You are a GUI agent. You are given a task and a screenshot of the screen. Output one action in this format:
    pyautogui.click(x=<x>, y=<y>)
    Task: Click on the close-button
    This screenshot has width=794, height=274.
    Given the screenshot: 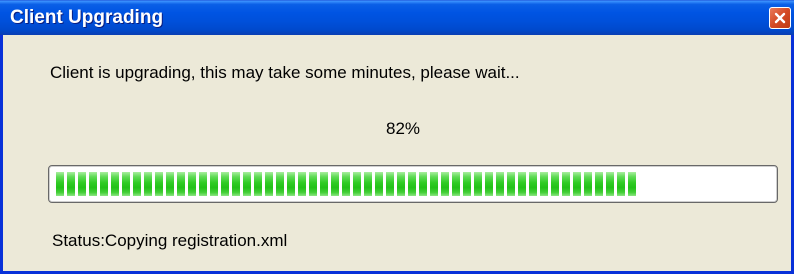 What is the action you would take?
    pyautogui.click(x=780, y=18)
    